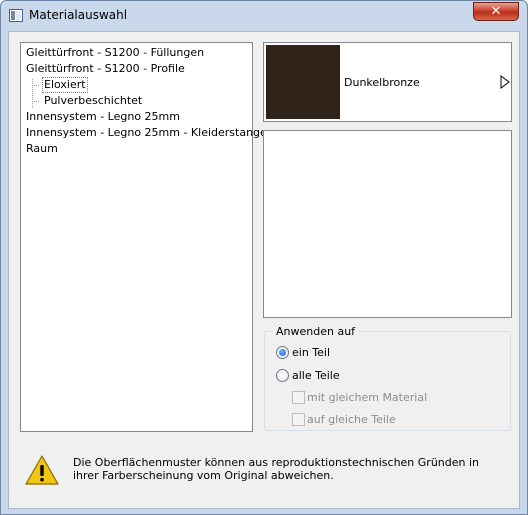  What do you see at coordinates (103, 117) in the screenshot?
I see `tree-item-innensystem: Innensystem - Legno 25mm` at bounding box center [103, 117].